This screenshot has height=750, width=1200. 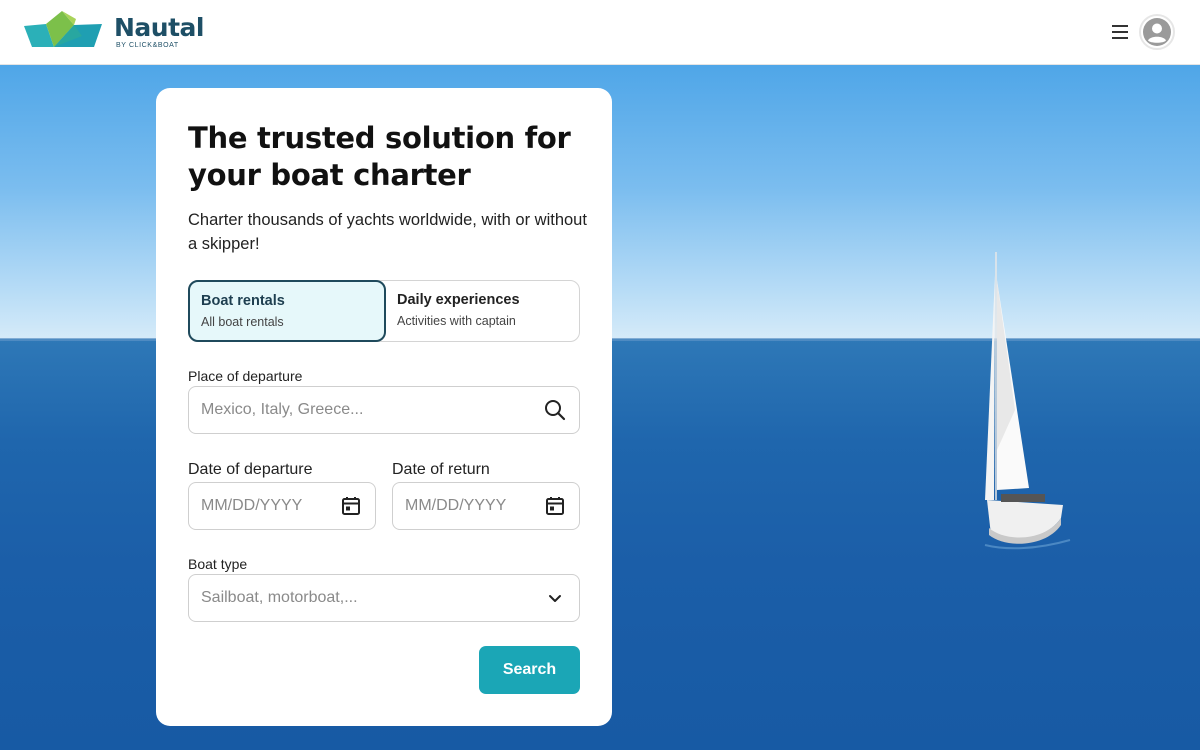 I want to click on return-date-placeholder: MM/DD/YYYY, so click(x=456, y=505).